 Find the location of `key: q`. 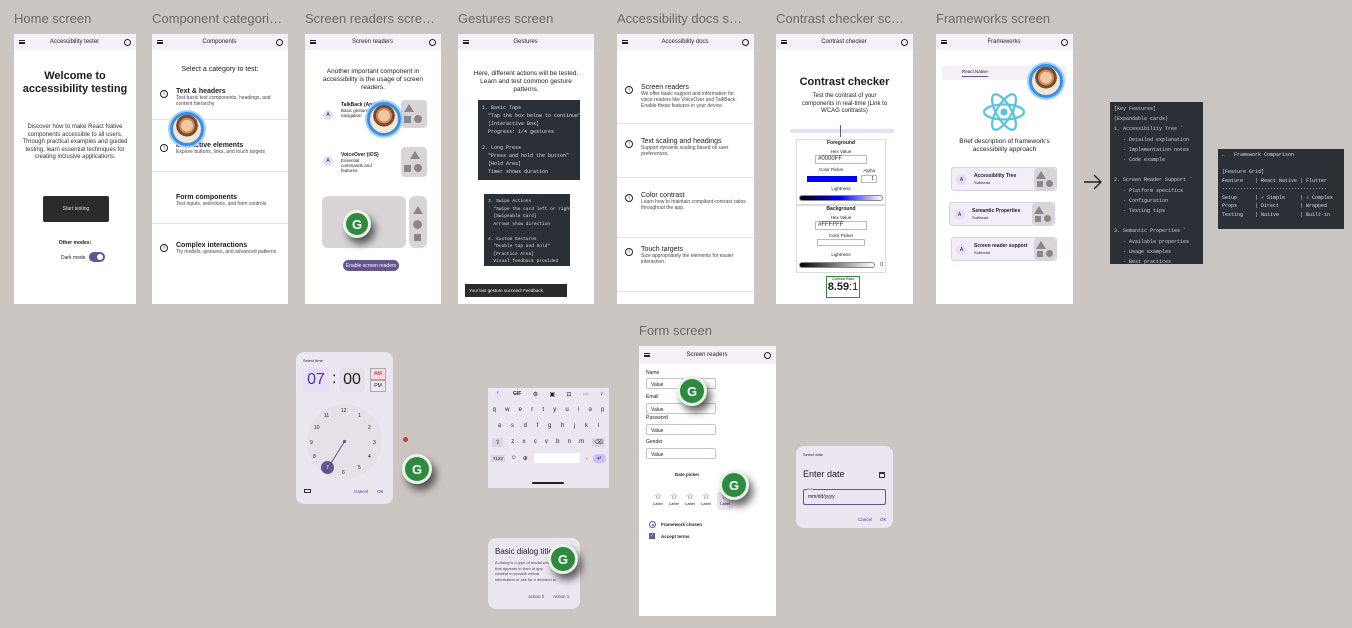

key: q is located at coordinates (494, 410).